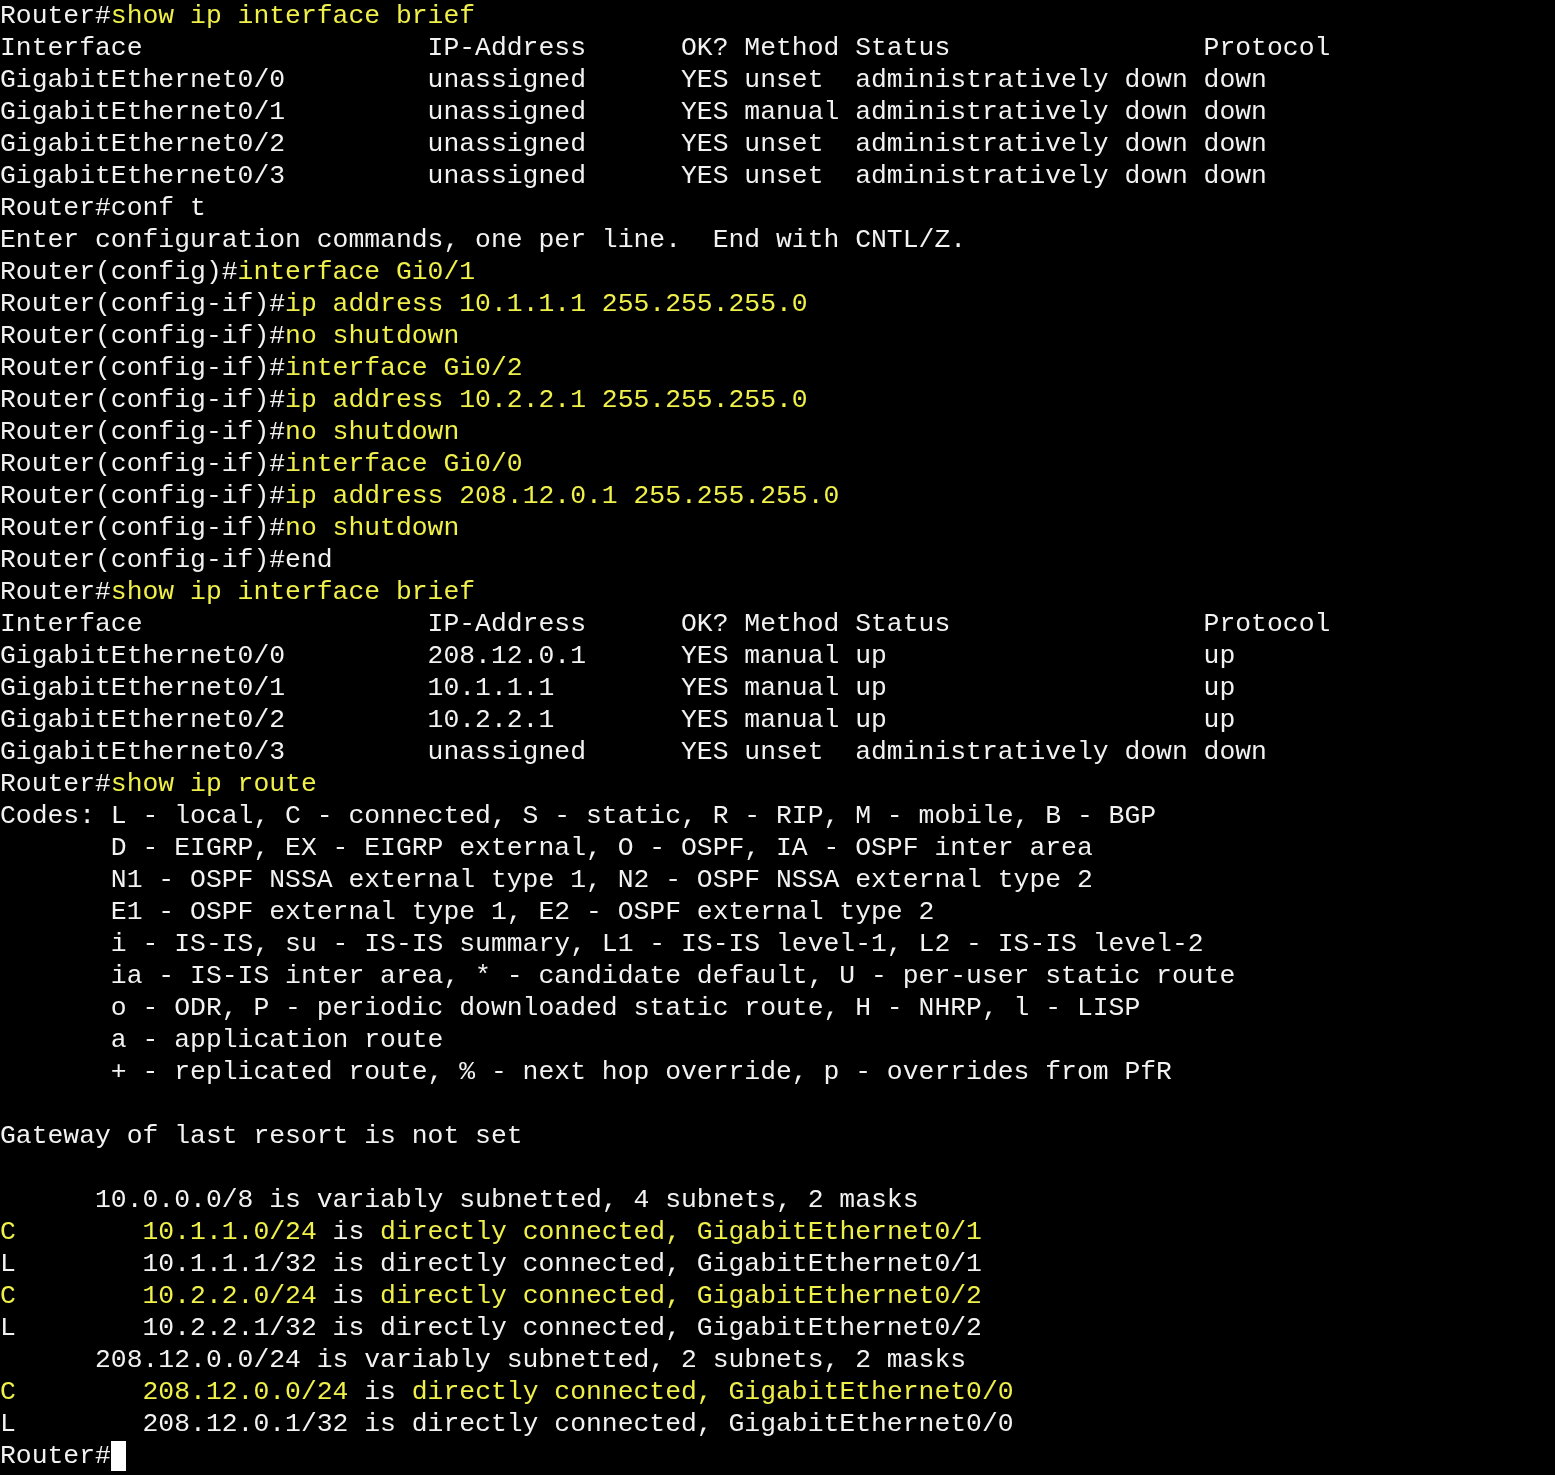 The image size is (1555, 1475). Describe the element at coordinates (506, 1200) in the screenshot. I see `terminal-line: 10.0.0.0/8 is variably subnetted, 4 subnets, 2 masks` at that location.